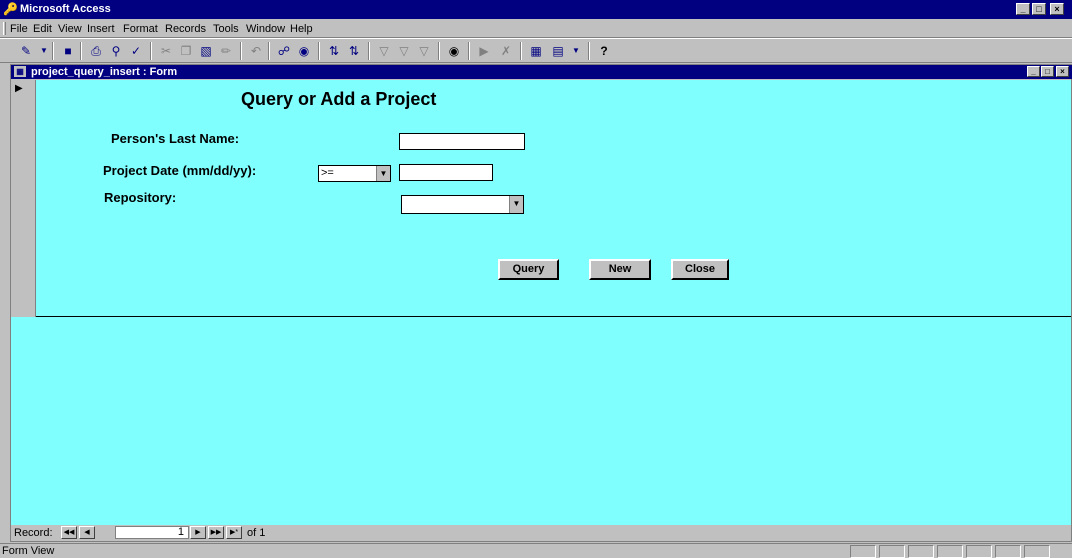  I want to click on new-record-icon: ▶, so click(484, 51).